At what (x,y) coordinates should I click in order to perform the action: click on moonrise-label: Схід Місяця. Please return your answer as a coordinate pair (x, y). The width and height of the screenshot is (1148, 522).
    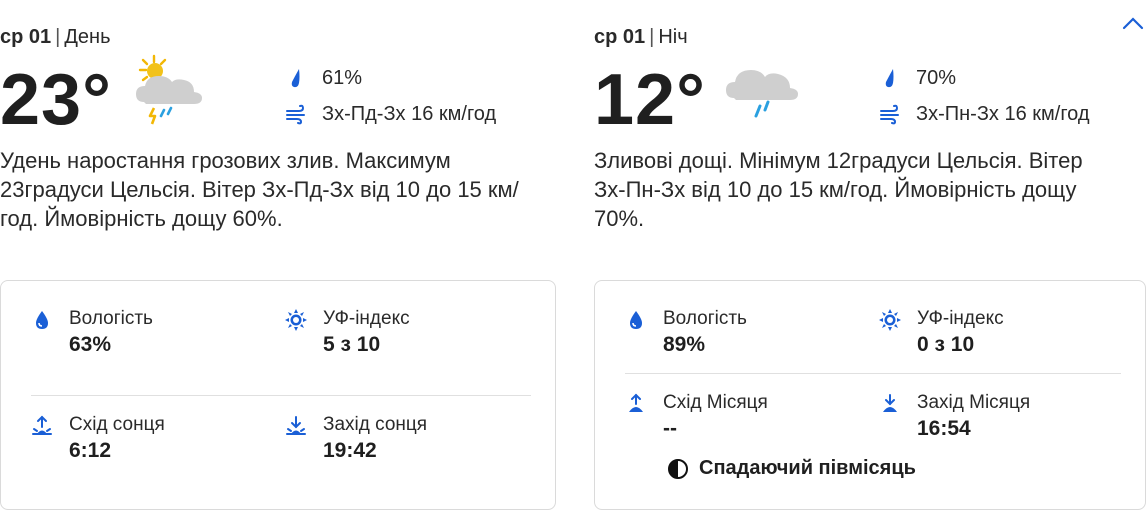
    Looking at the image, I should click on (715, 402).